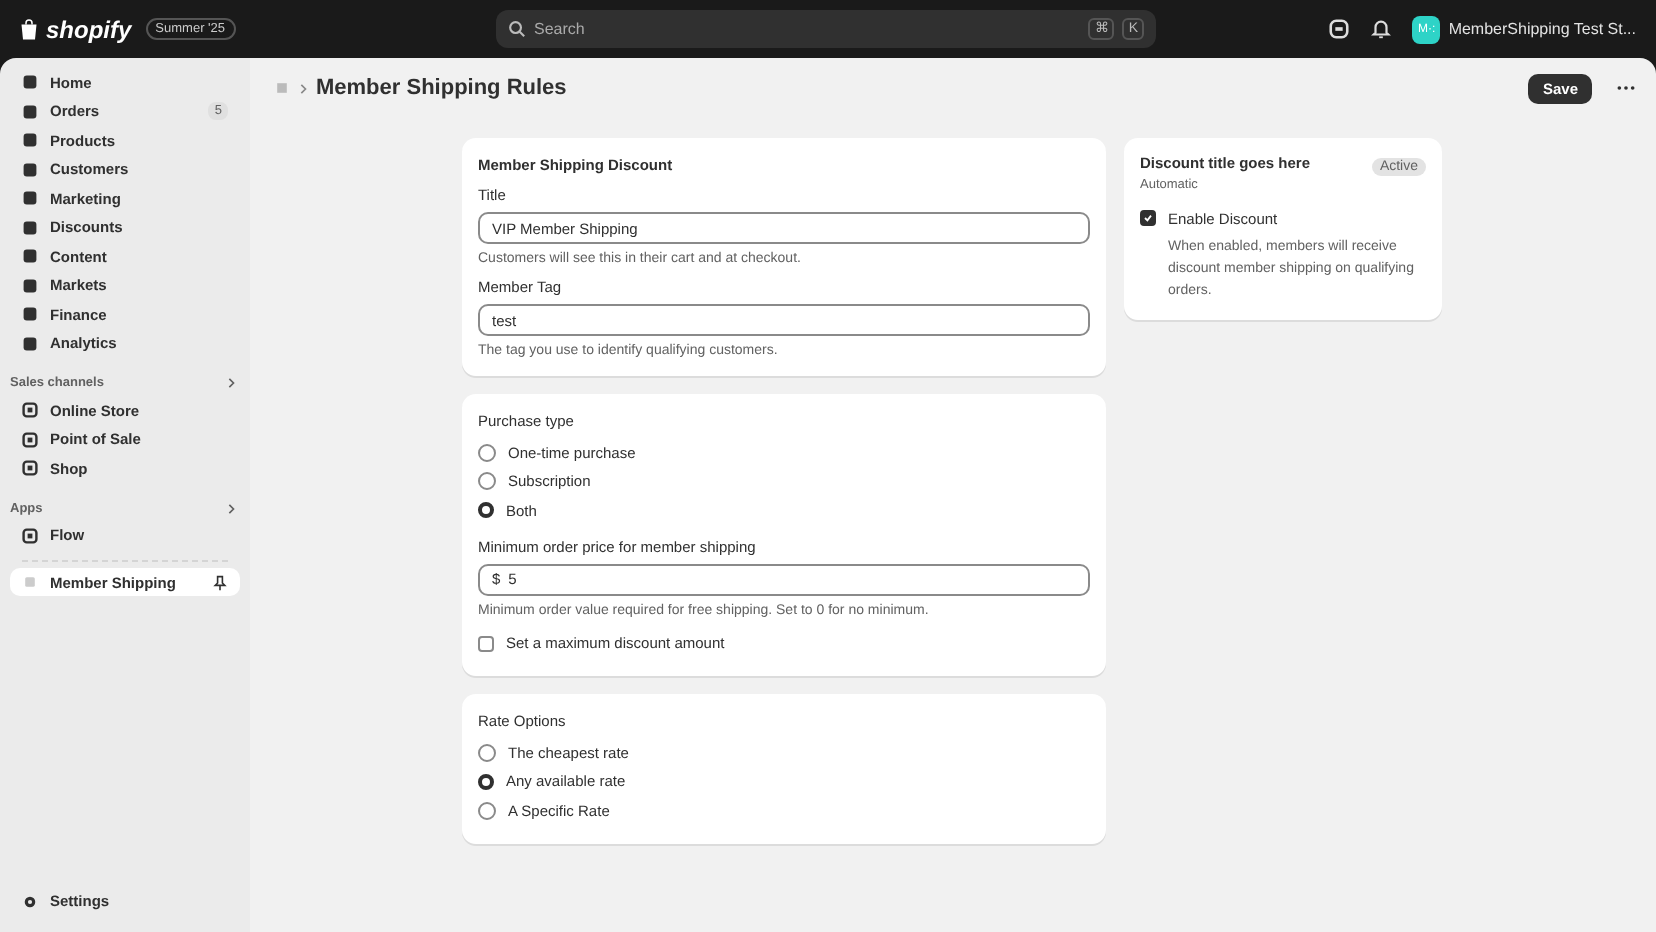 This screenshot has height=932, width=1656. What do you see at coordinates (807, 29) in the screenshot?
I see `search-field: Search` at bounding box center [807, 29].